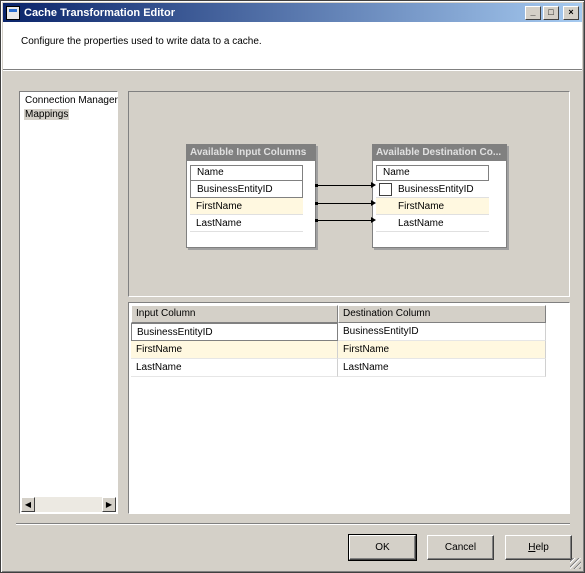 This screenshot has height=573, width=585. Describe the element at coordinates (460, 547) in the screenshot. I see `cancel-button: Cancel` at that location.